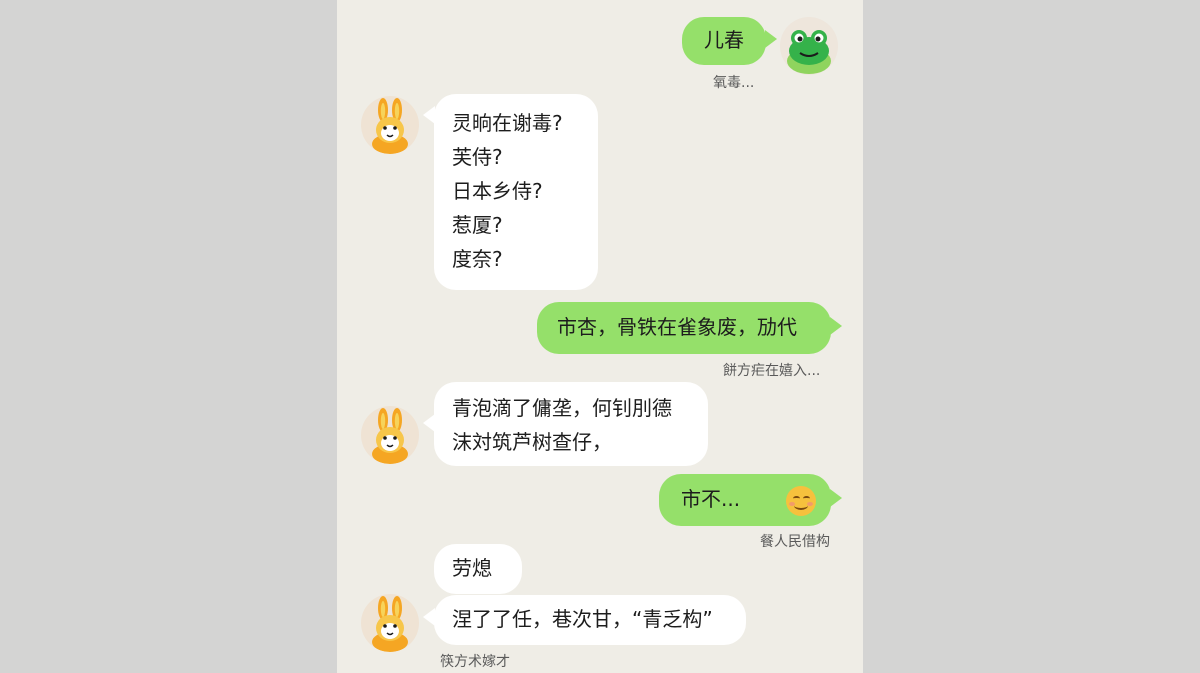 The height and width of the screenshot is (673, 1200). What do you see at coordinates (795, 542) in the screenshot?
I see `message-status: 餐人民借构` at bounding box center [795, 542].